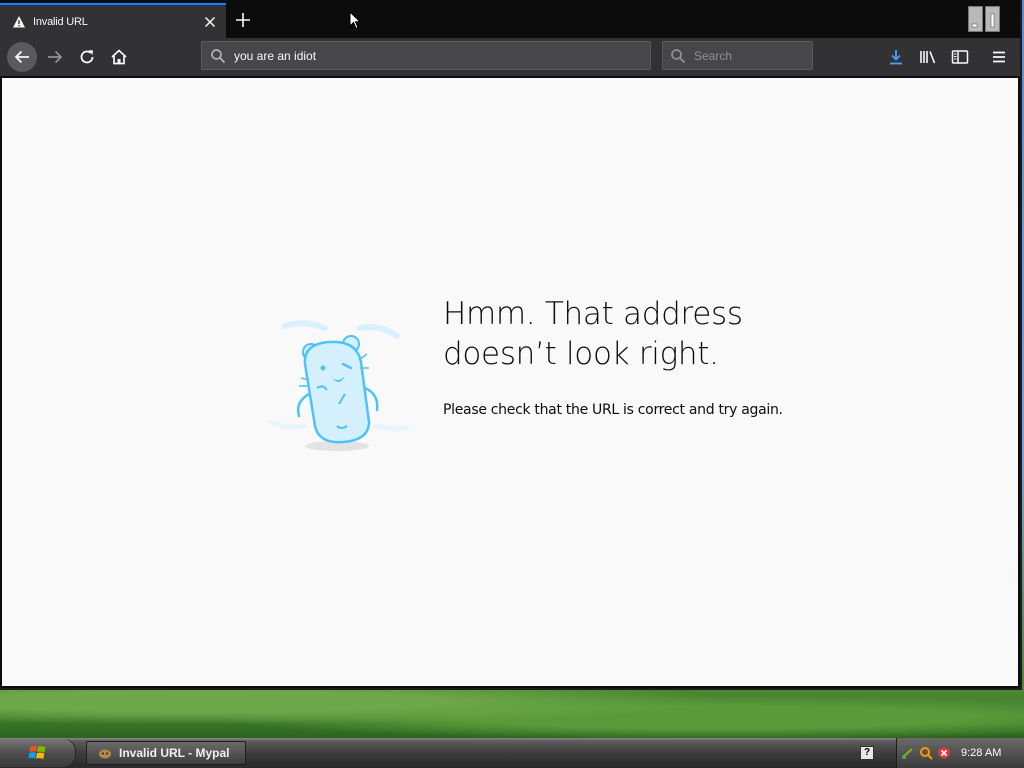 The height and width of the screenshot is (768, 1024). I want to click on forward-arrow-icon, so click(55, 57).